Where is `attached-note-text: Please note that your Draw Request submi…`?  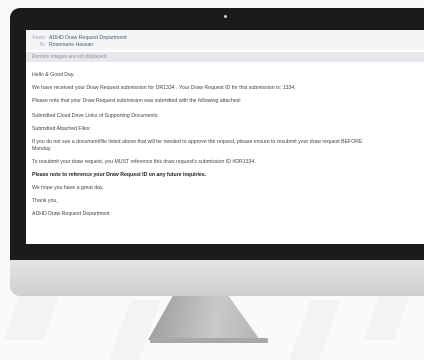 attached-note-text: Please note that your Draw Request submi… is located at coordinates (137, 101).